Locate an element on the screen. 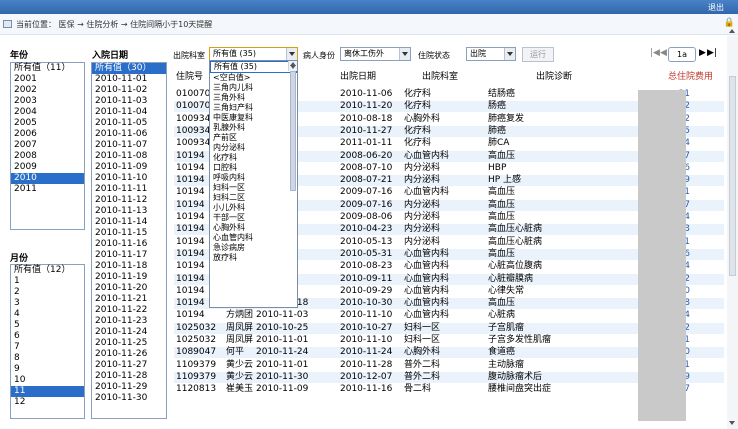 The image size is (738, 429). admit-date-option: 2010-11-11 is located at coordinates (129, 189).